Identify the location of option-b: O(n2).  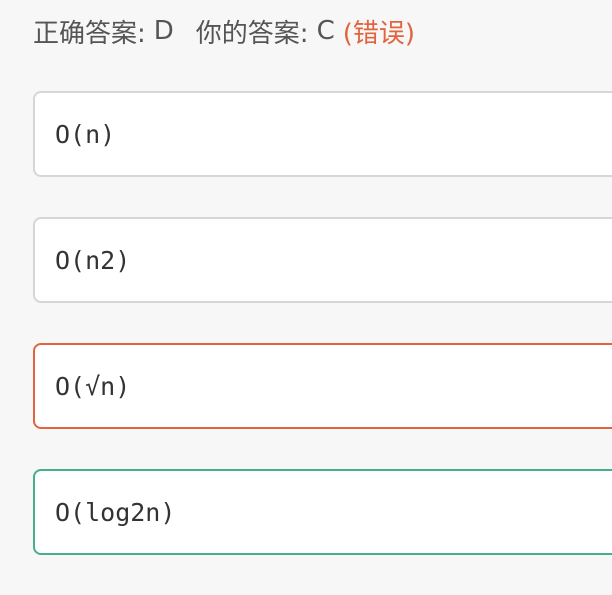
(322, 260).